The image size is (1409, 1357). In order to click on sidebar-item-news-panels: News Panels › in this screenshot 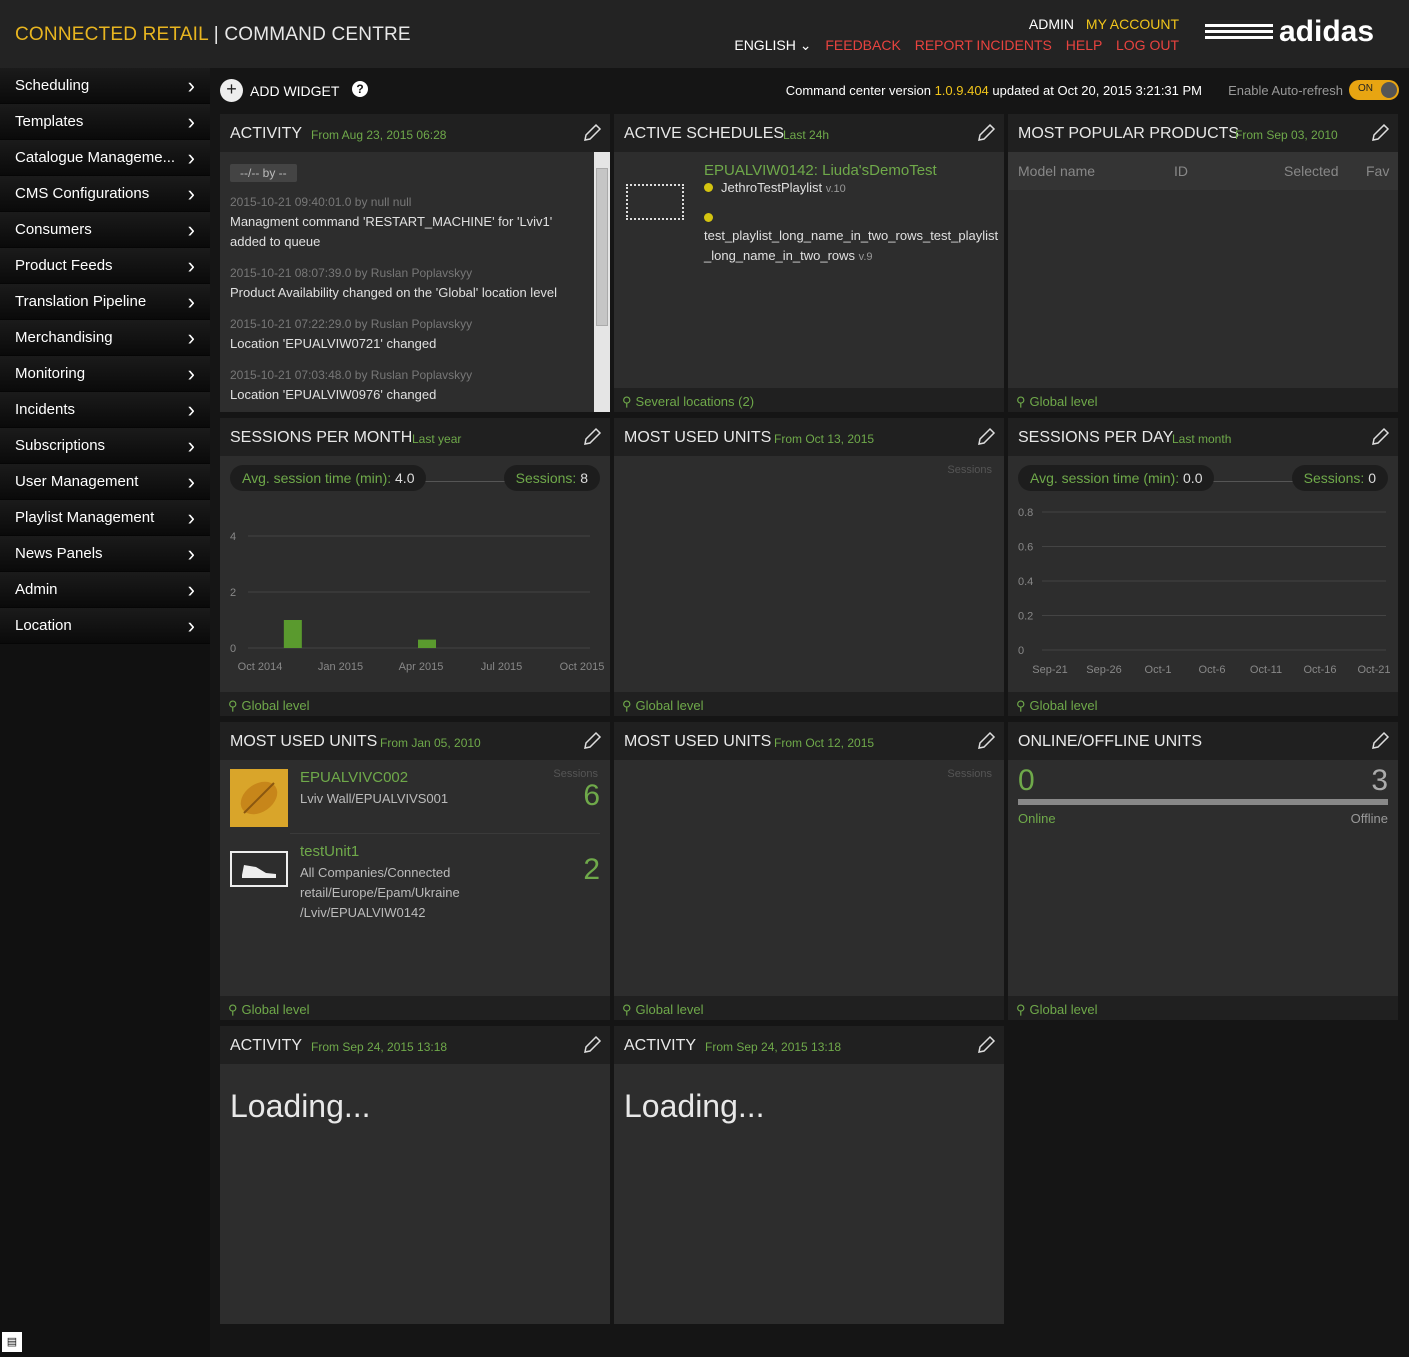, I will do `click(105, 554)`.